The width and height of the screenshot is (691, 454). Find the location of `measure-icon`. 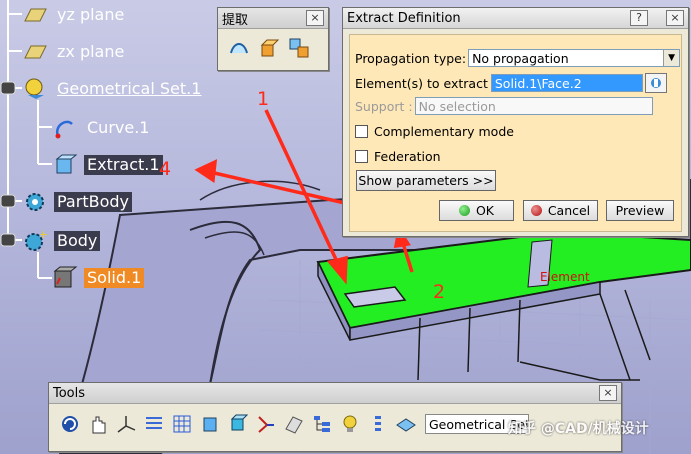

measure-icon is located at coordinates (266, 424).